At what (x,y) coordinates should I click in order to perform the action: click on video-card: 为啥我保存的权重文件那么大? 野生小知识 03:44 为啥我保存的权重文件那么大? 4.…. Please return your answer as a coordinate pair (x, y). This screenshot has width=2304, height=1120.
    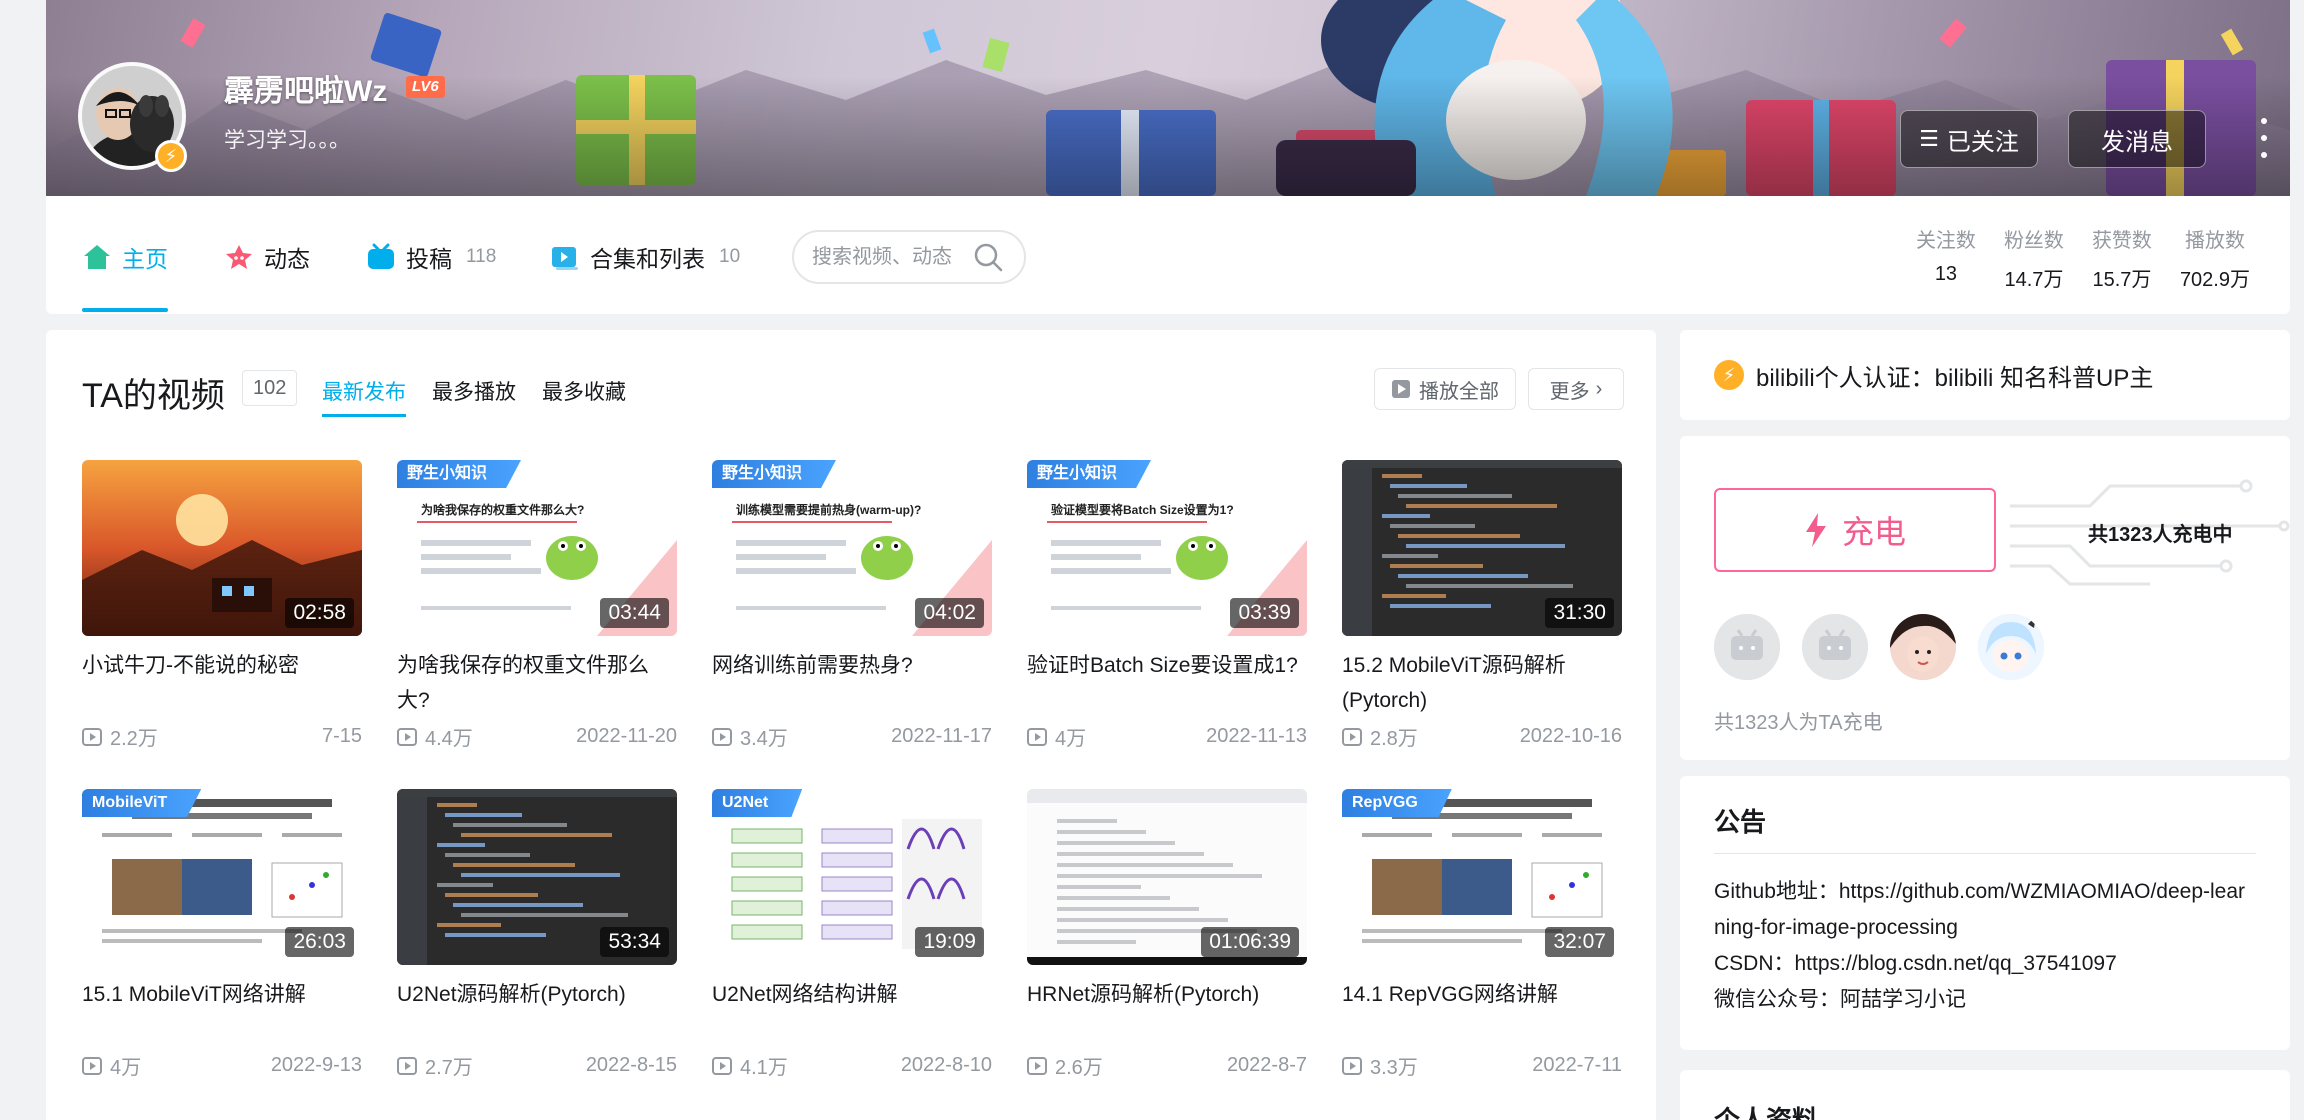
    Looking at the image, I should click on (537, 605).